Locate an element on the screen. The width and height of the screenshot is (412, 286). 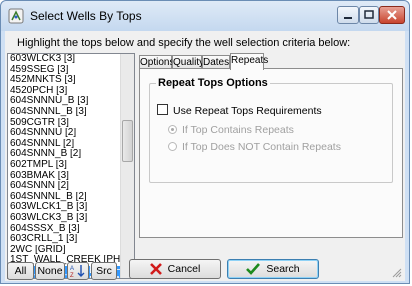
list-item: 604SNNNU [2] is located at coordinates (64, 133).